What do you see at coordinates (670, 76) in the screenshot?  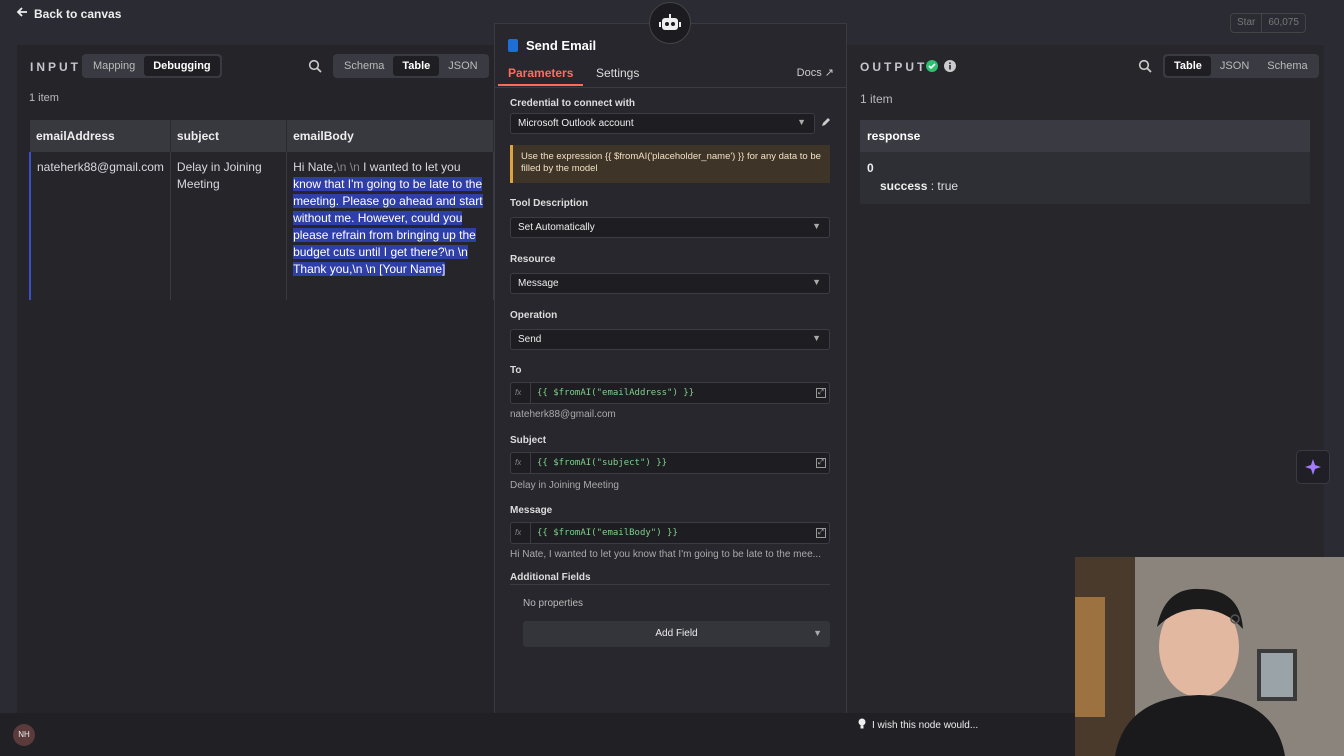 I see `node-tabs: Parameters Settings` at bounding box center [670, 76].